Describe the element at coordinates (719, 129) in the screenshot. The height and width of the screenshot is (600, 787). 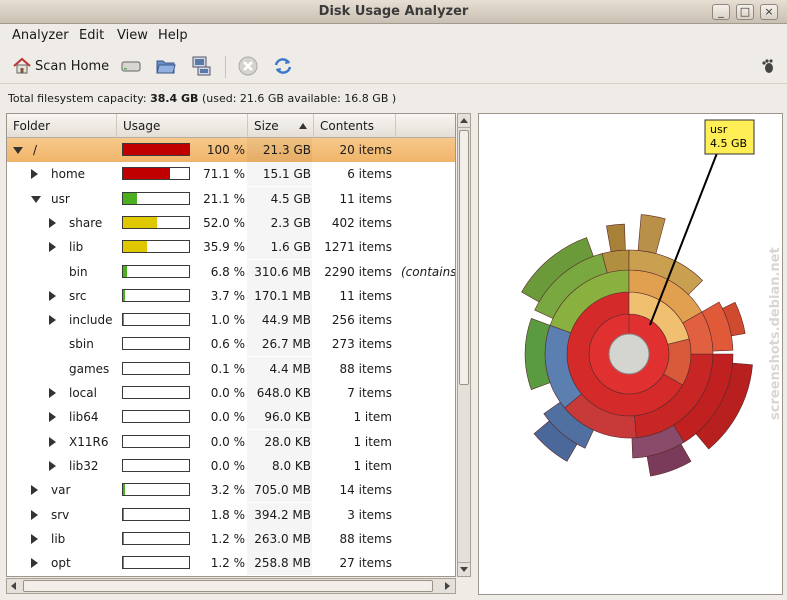
I see `tooltip-name: usr` at that location.